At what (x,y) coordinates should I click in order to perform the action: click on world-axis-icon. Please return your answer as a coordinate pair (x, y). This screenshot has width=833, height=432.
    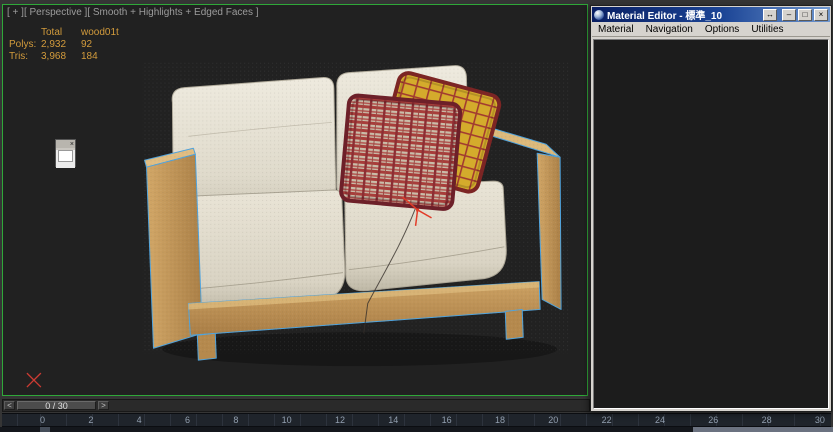
    Looking at the image, I should click on (34, 380).